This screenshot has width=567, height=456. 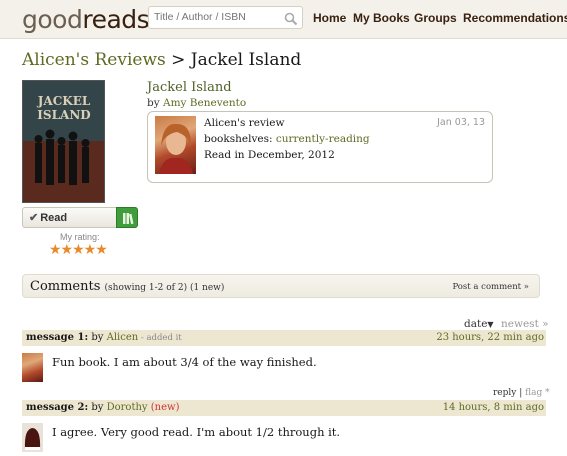 What do you see at coordinates (461, 122) in the screenshot?
I see `review-date: Jan 03, 13` at bounding box center [461, 122].